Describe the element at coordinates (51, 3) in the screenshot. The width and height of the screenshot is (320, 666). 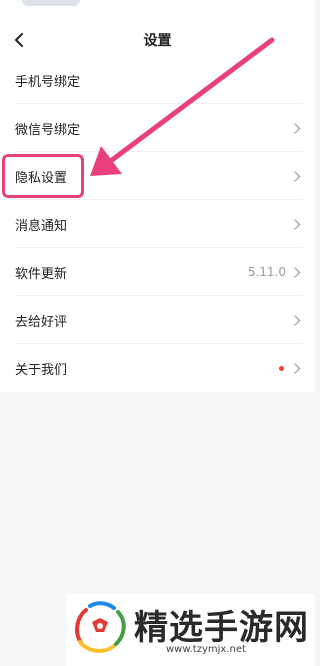
I see `status-bar-fragment` at that location.